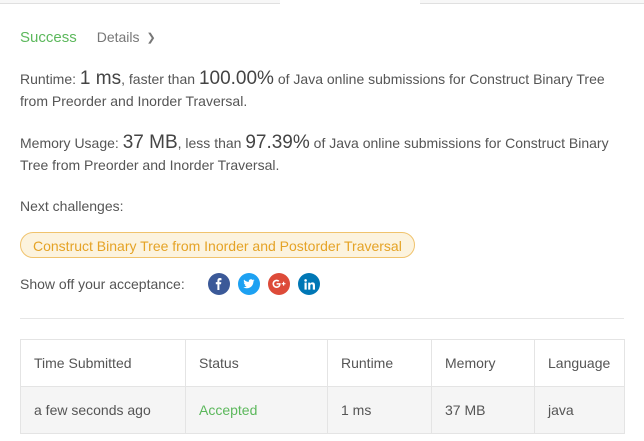 This screenshot has height=441, width=644. What do you see at coordinates (50, 79) in the screenshot?
I see `runtime-prefix: Runtime:` at bounding box center [50, 79].